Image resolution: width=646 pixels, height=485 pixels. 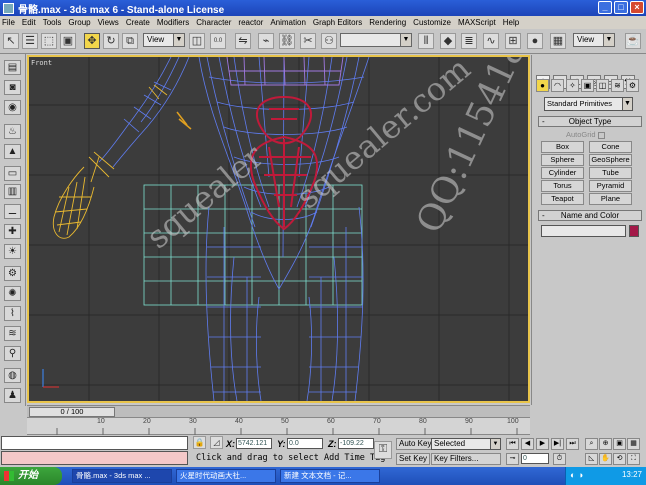 What do you see at coordinates (376, 40) in the screenshot?
I see `named-selection-combo: ▼` at bounding box center [376, 40].